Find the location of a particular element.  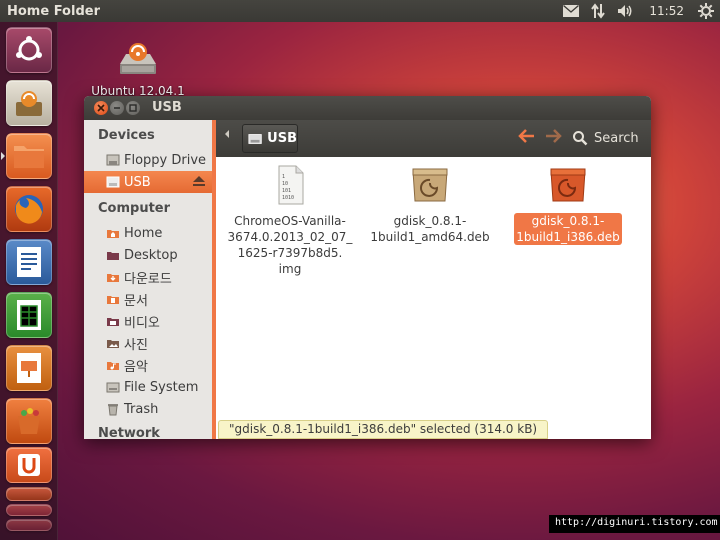

libreoffice-writer-icon is located at coordinates (29, 262).